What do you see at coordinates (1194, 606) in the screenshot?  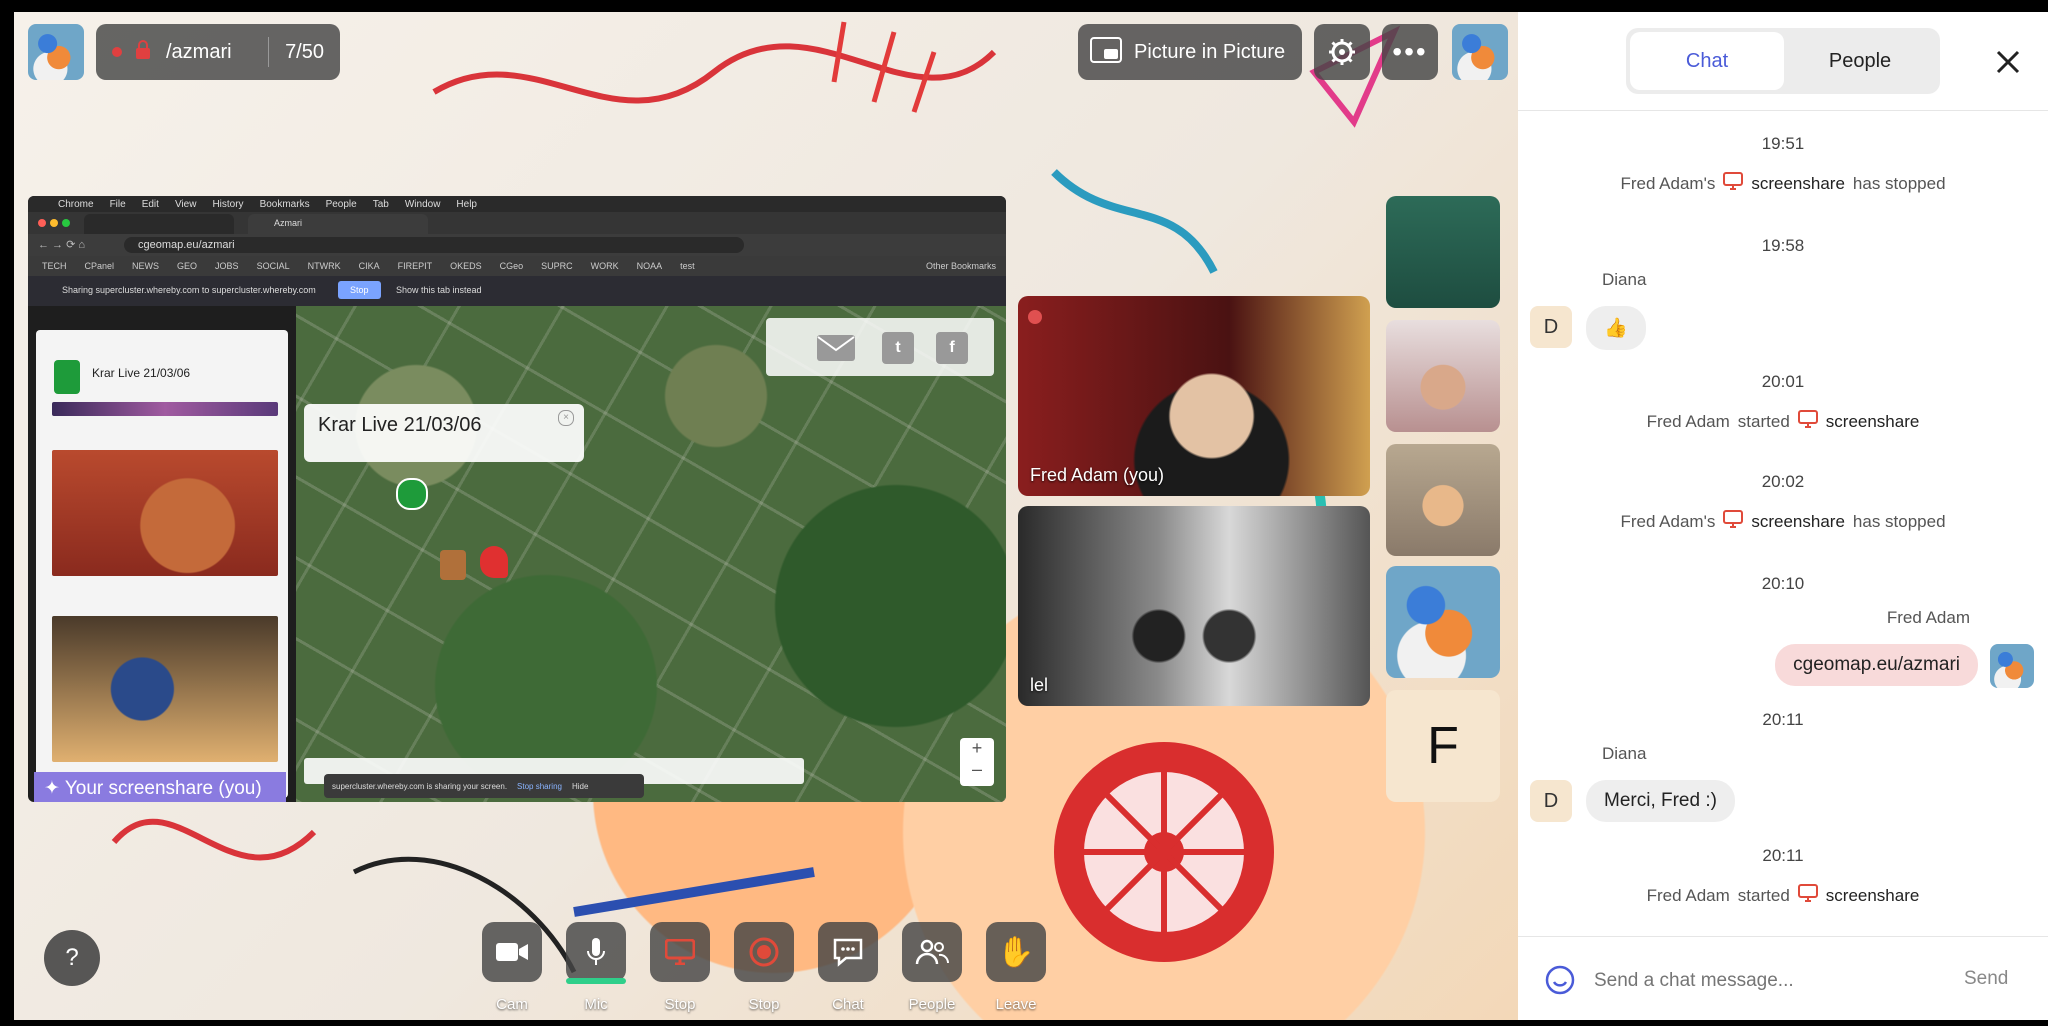 I see `video-tile-lel: lel` at bounding box center [1194, 606].